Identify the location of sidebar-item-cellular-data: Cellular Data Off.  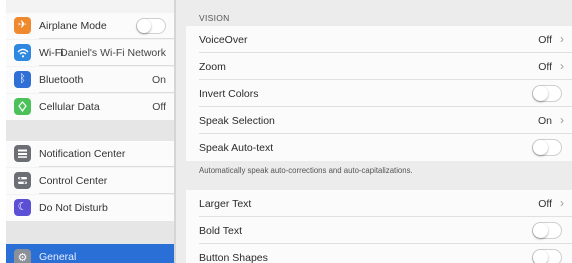
(90, 107).